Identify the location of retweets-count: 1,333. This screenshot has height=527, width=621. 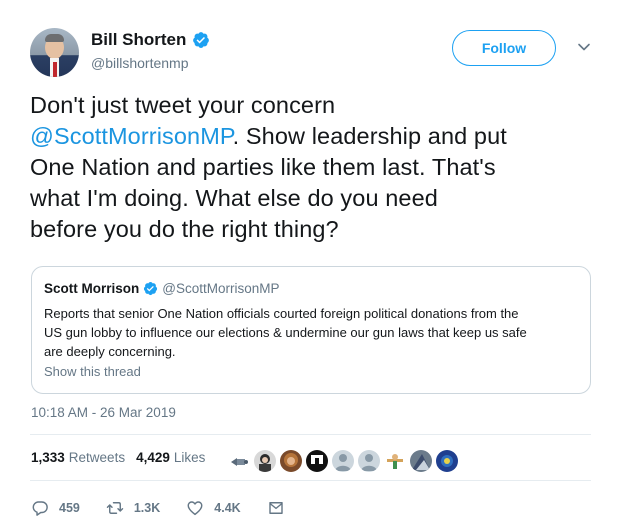
(48, 457).